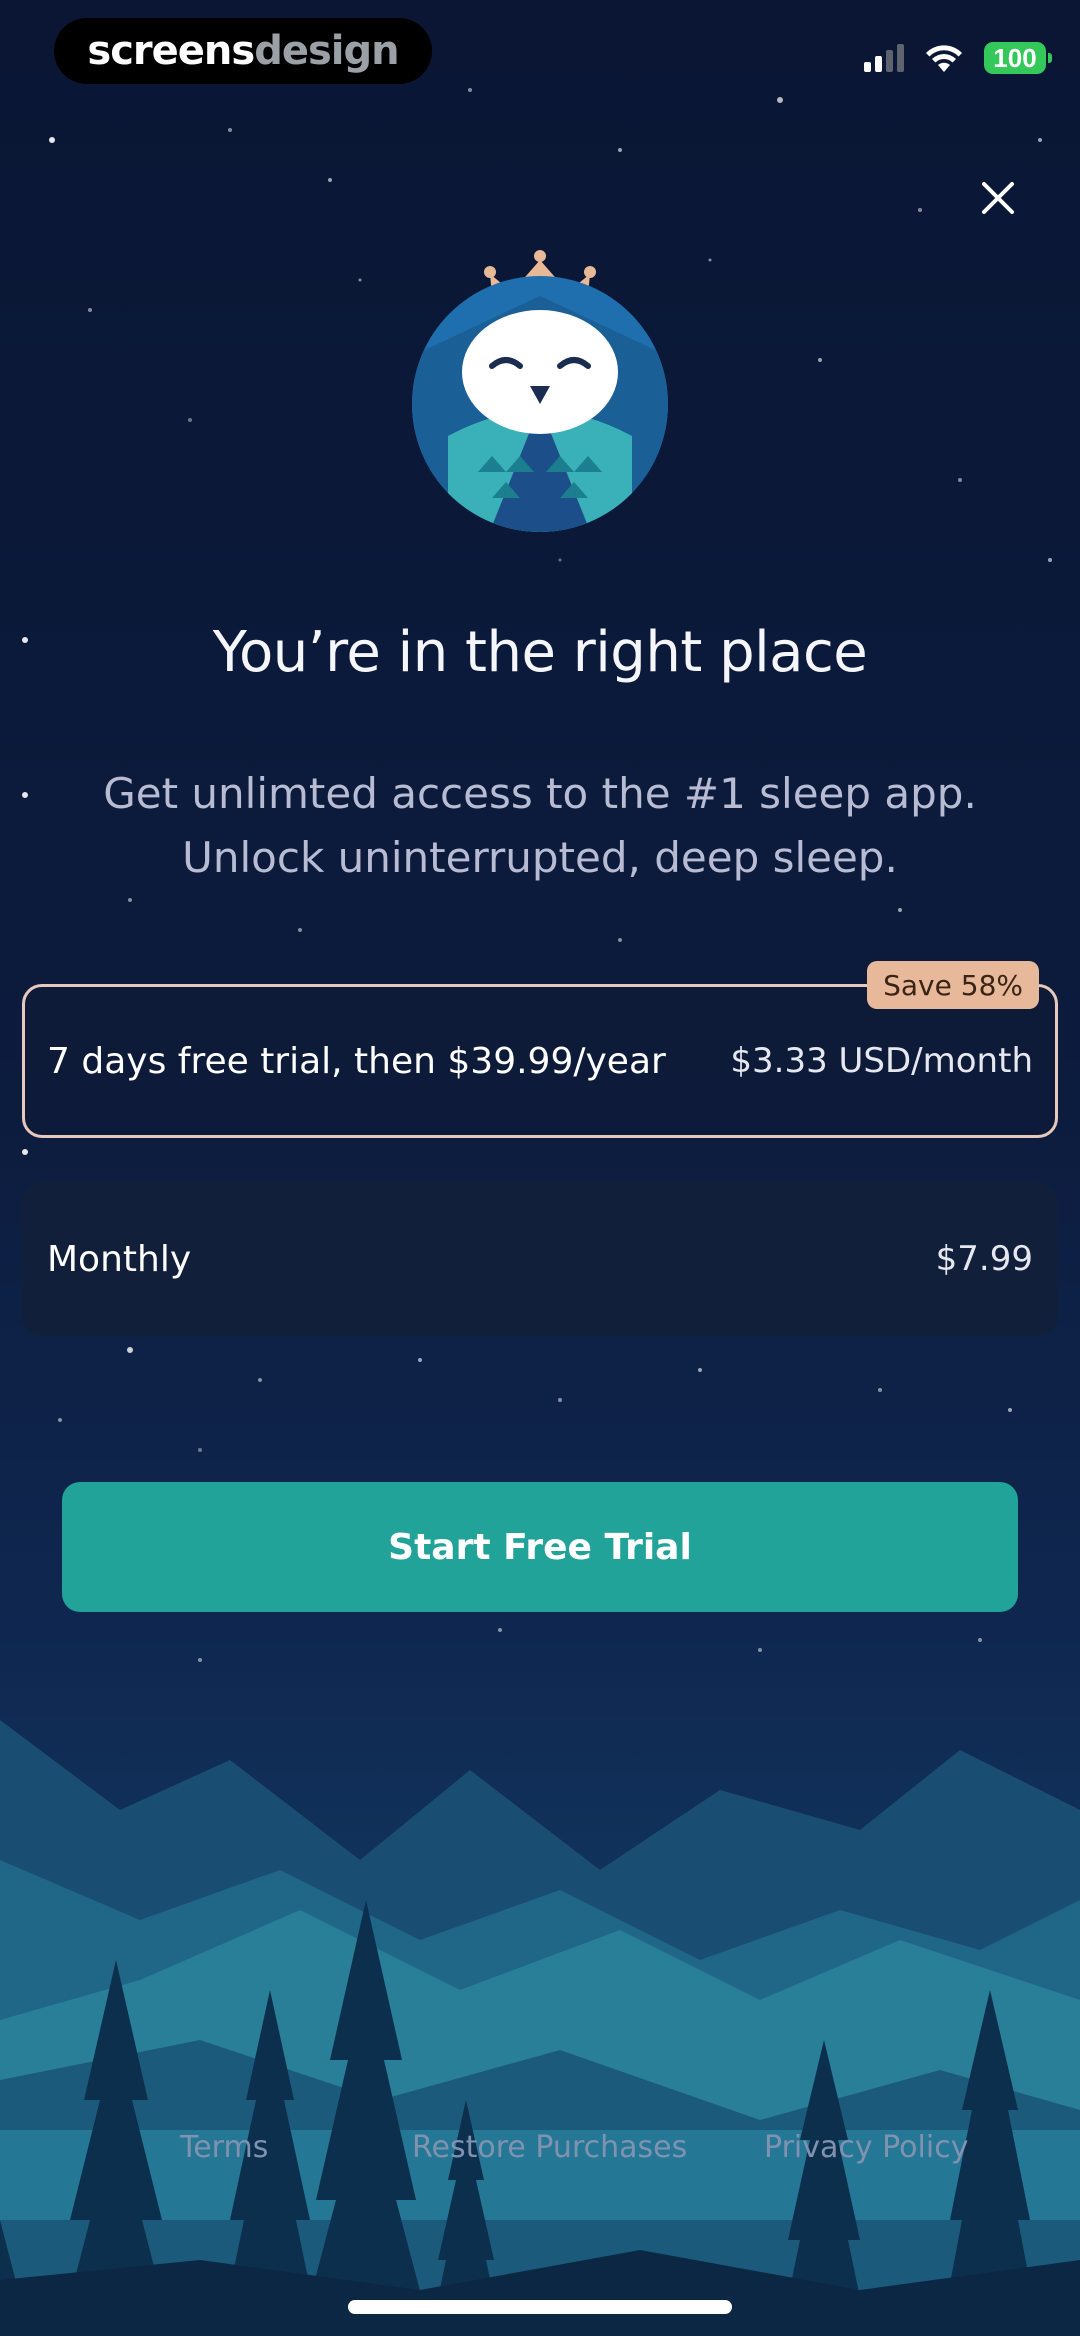 This screenshot has width=1080, height=2336. I want to click on wifi-icon, so click(944, 58).